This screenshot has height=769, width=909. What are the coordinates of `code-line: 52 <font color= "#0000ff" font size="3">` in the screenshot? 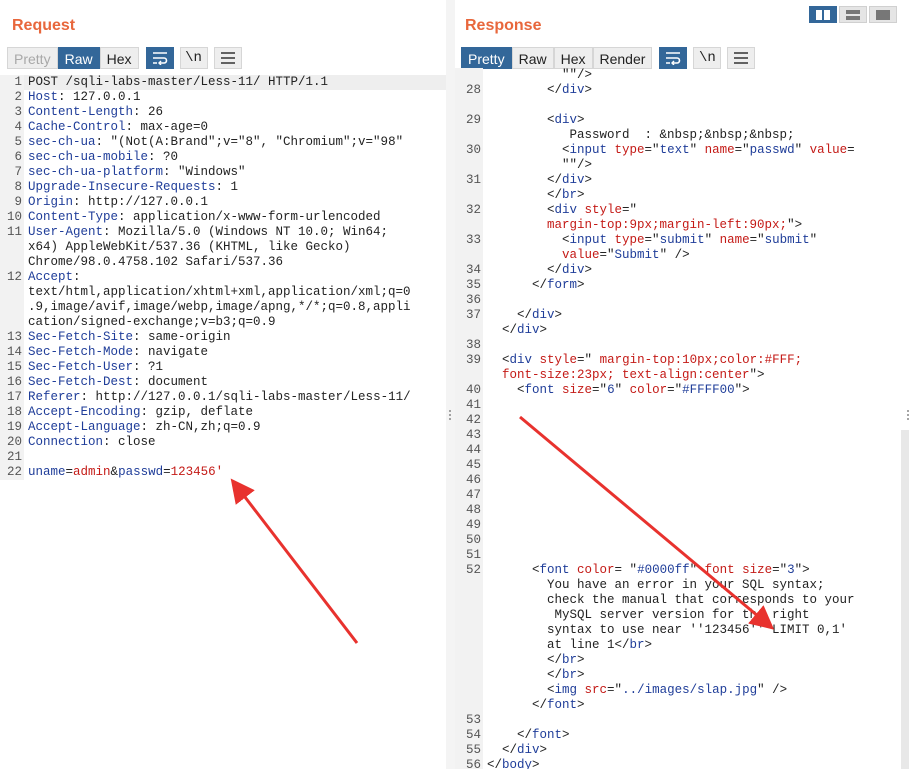 It's located at (682, 570).